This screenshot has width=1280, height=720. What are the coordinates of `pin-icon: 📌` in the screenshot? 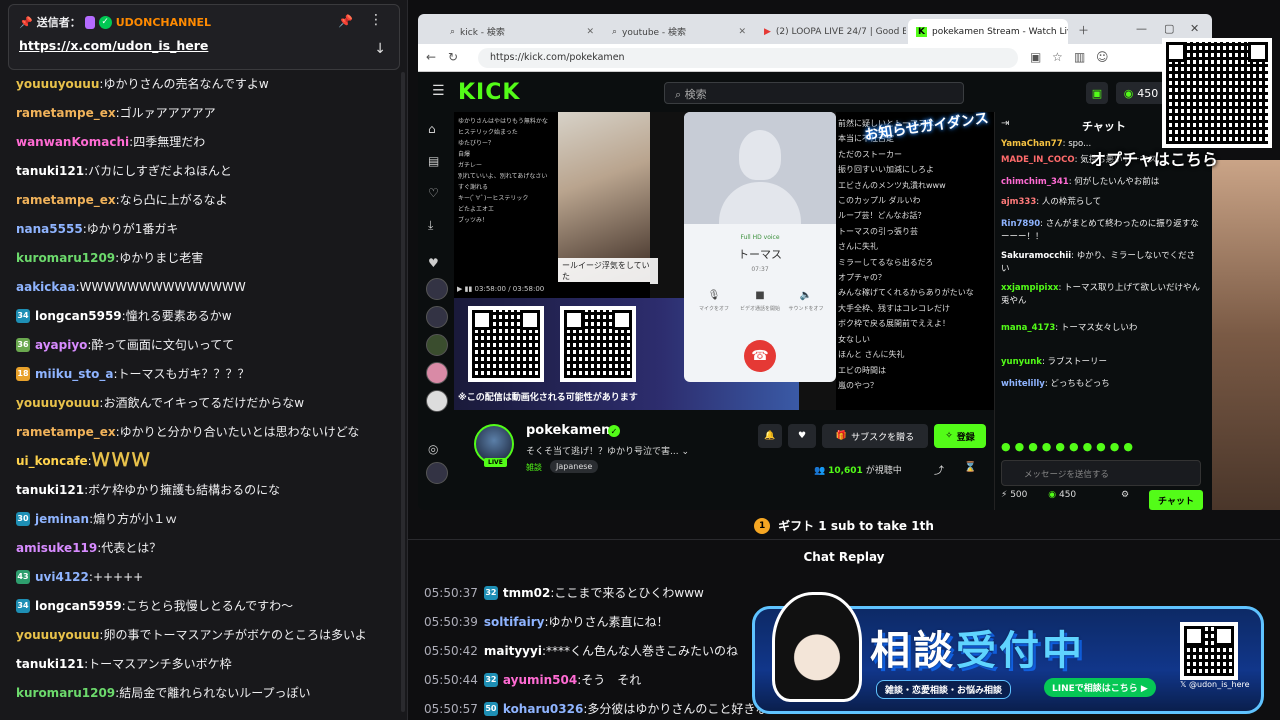 It's located at (345, 21).